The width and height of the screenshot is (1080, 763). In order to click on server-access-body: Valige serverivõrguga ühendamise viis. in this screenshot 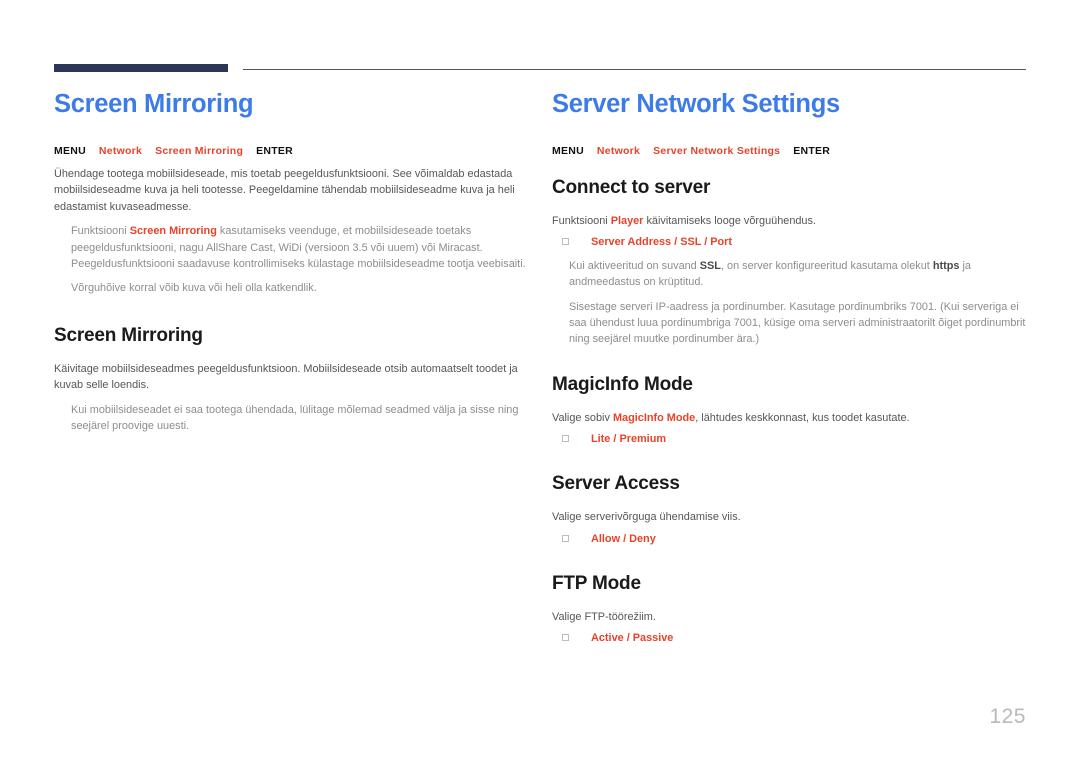, I will do `click(646, 517)`.